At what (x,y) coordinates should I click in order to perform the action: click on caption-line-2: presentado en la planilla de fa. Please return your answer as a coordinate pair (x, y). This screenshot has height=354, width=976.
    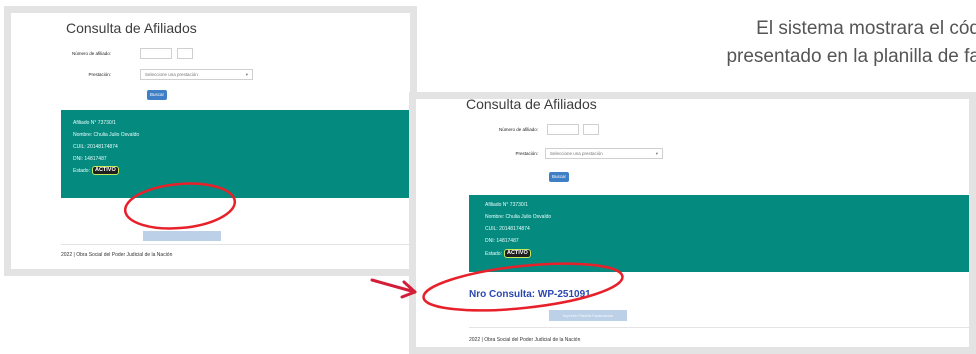
    Looking at the image, I should click on (851, 56).